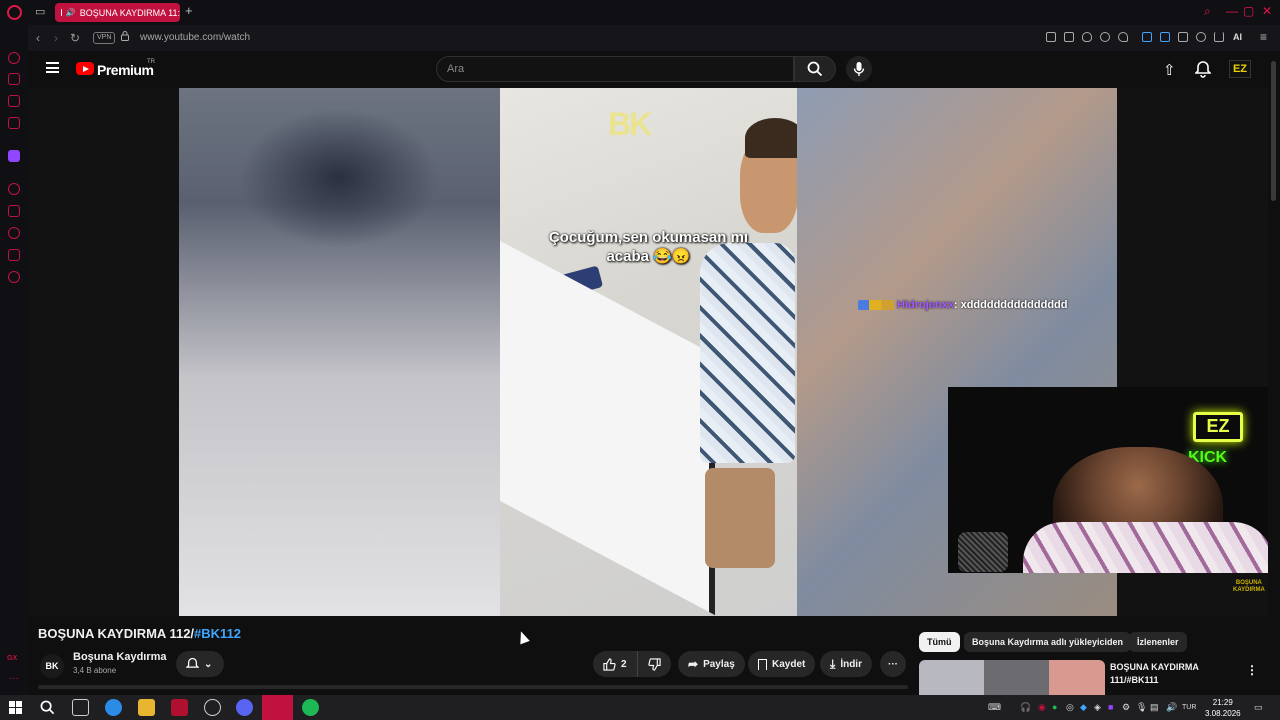 The width and height of the screenshot is (1280, 720). Describe the element at coordinates (1126, 707) in the screenshot. I see `tray-settings-icon: ⚙` at that location.